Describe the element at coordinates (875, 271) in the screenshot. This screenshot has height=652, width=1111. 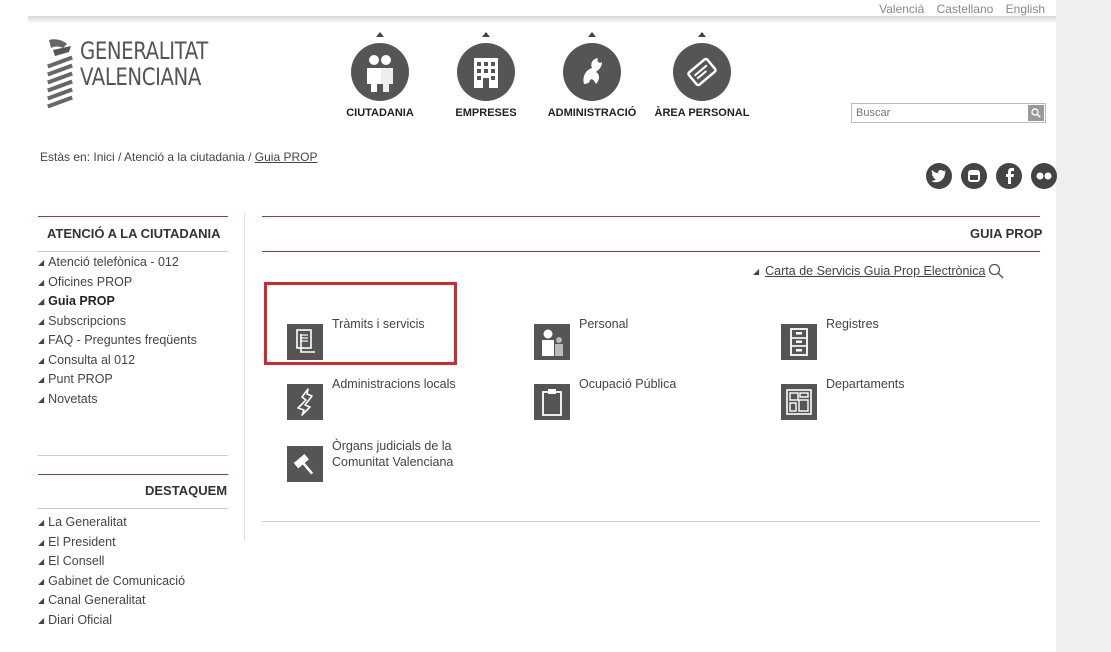
I see `carta-servicis-link: Carta de Servicis Guia Prop Electrònica` at that location.